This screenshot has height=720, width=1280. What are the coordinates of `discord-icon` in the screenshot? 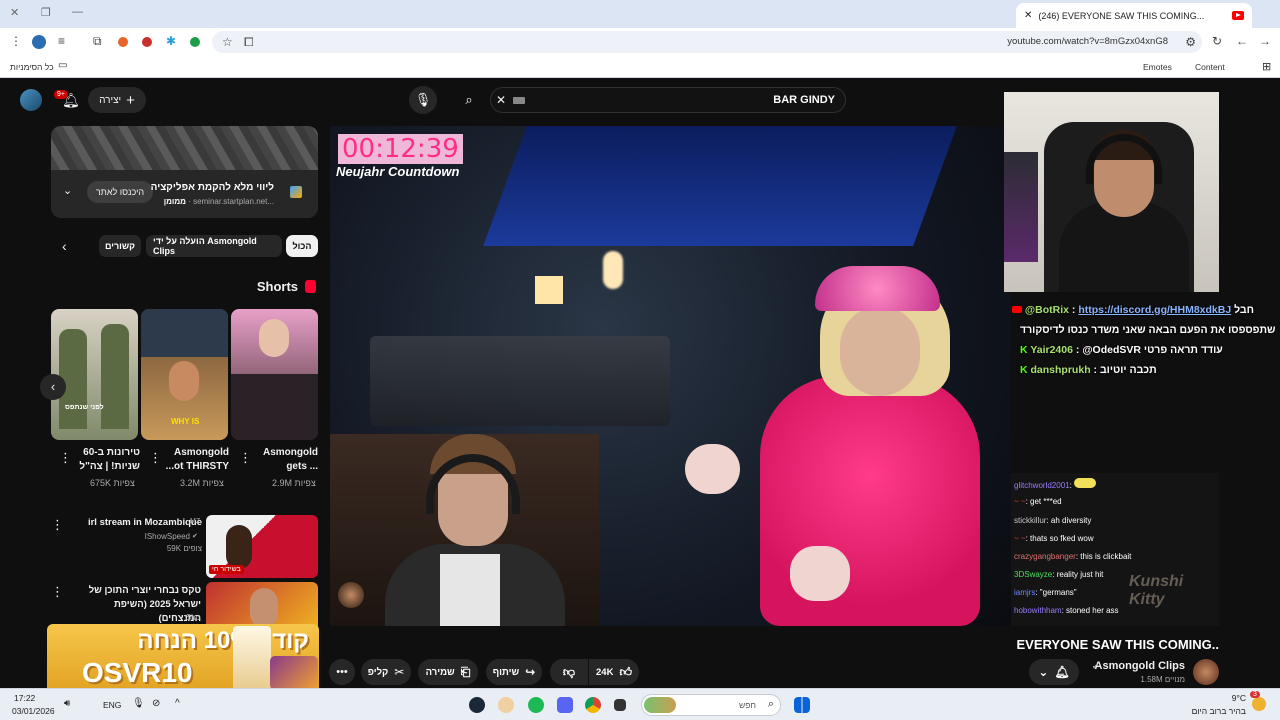 It's located at (565, 705).